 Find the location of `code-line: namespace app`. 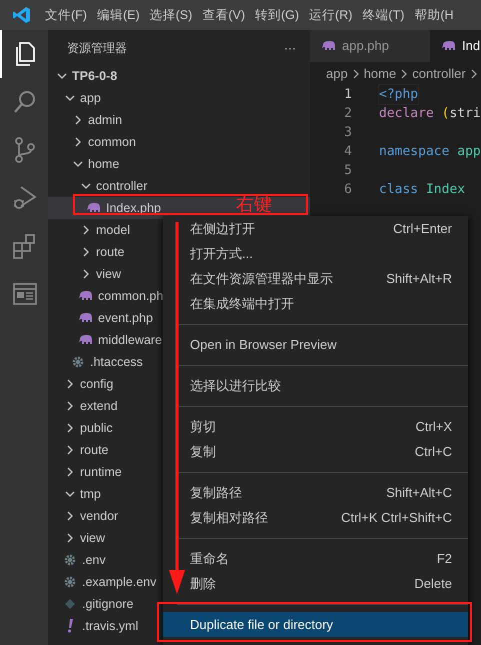

code-line: namespace app is located at coordinates (430, 151).